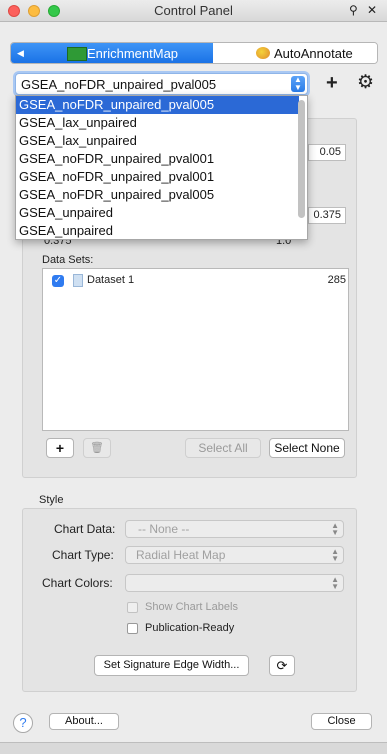 The height and width of the screenshot is (754, 387). Describe the element at coordinates (234, 529) in the screenshot. I see `chart-data-select: -- None -- ▲ ▼` at that location.